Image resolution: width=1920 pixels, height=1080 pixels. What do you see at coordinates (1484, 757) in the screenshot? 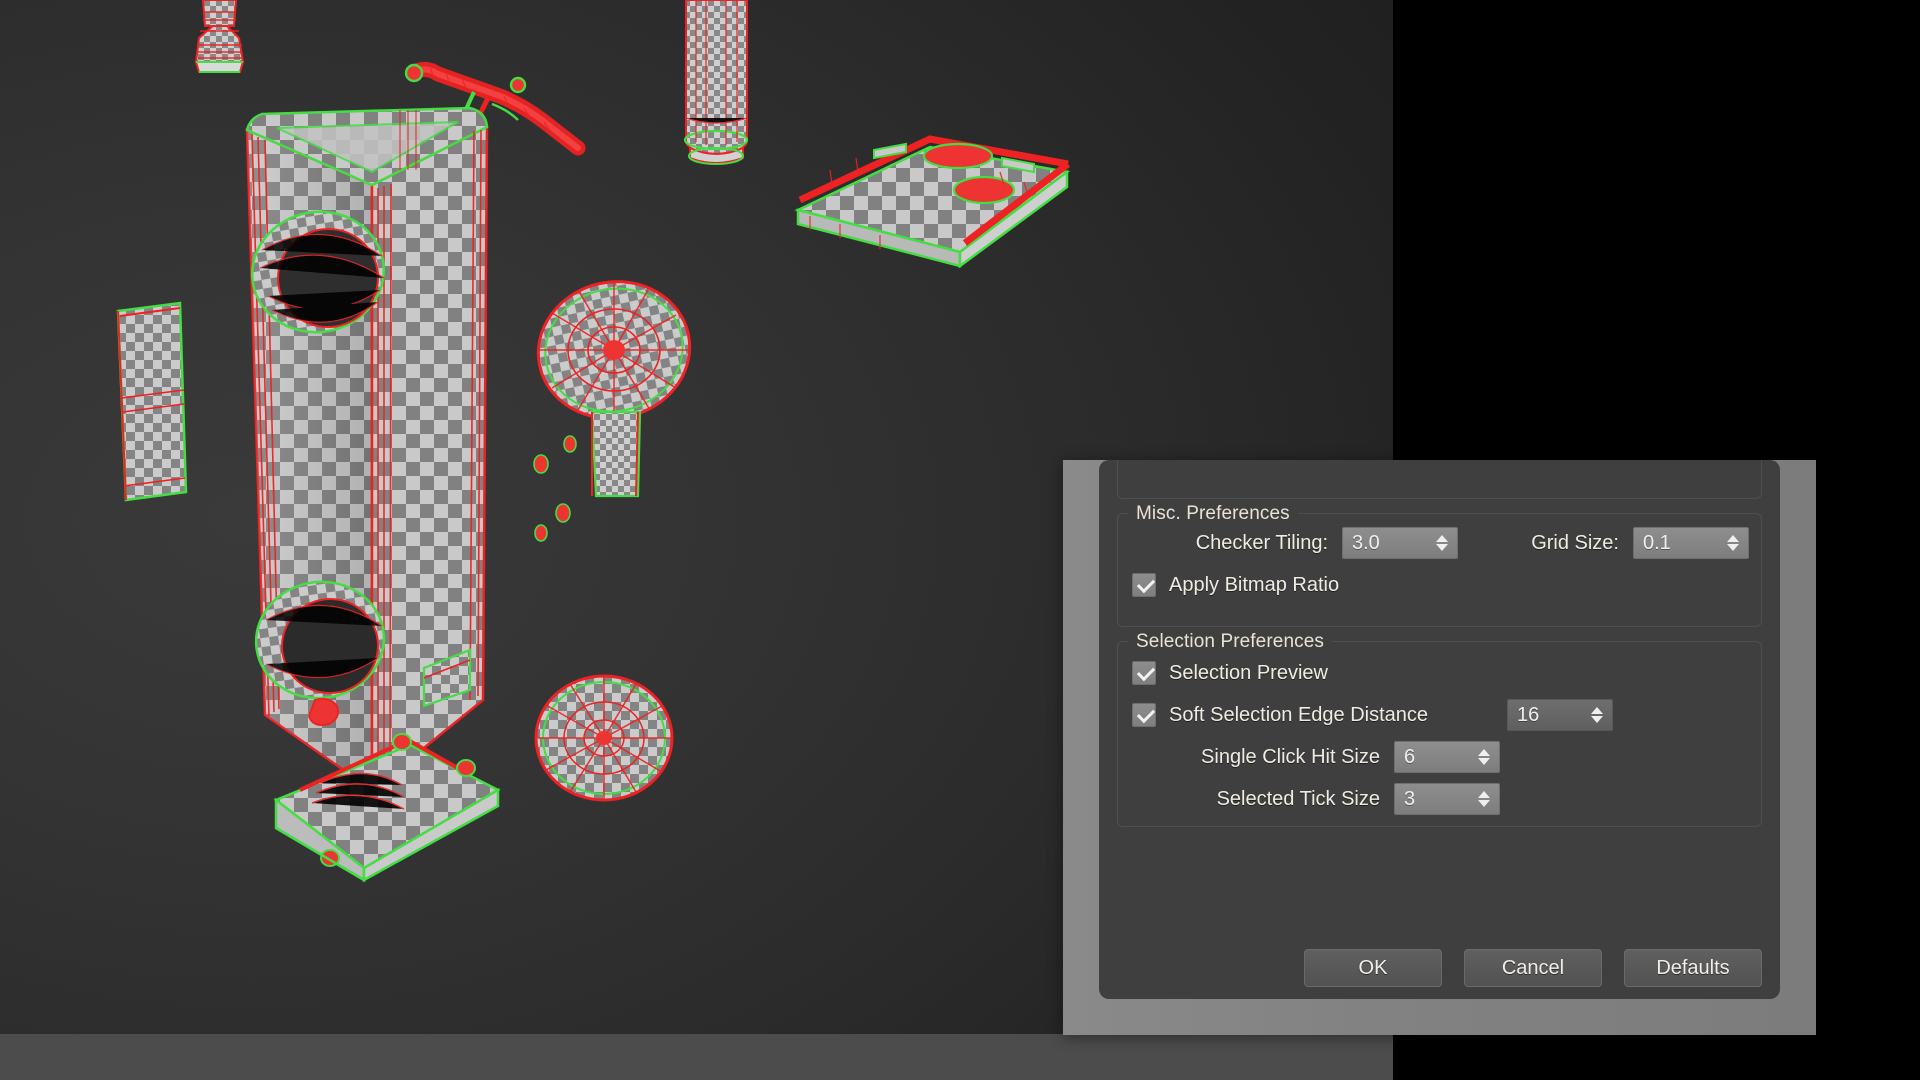
I see `single-click-hit-size-stepper-icon` at bounding box center [1484, 757].